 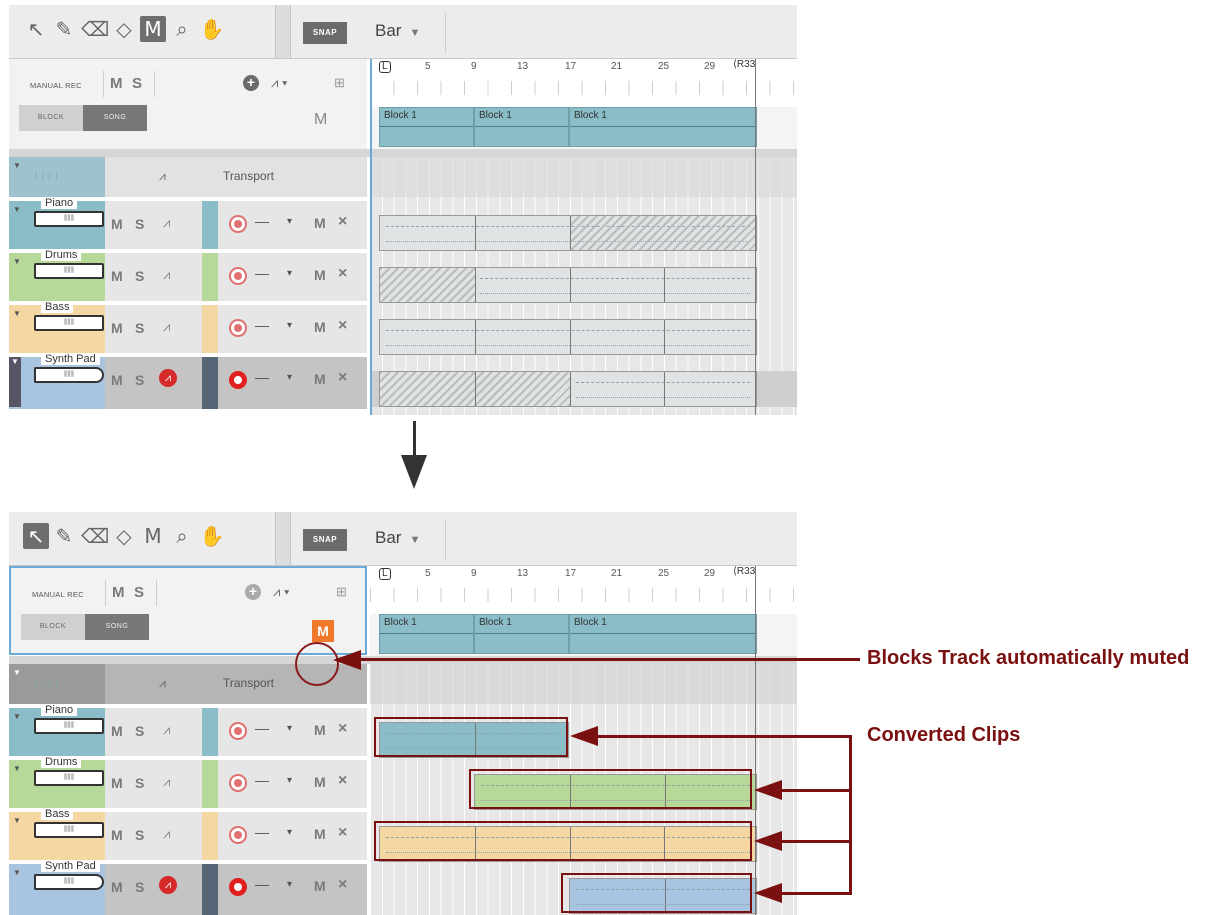 I want to click on mute-tool-icon: M, so click(x=153, y=29).